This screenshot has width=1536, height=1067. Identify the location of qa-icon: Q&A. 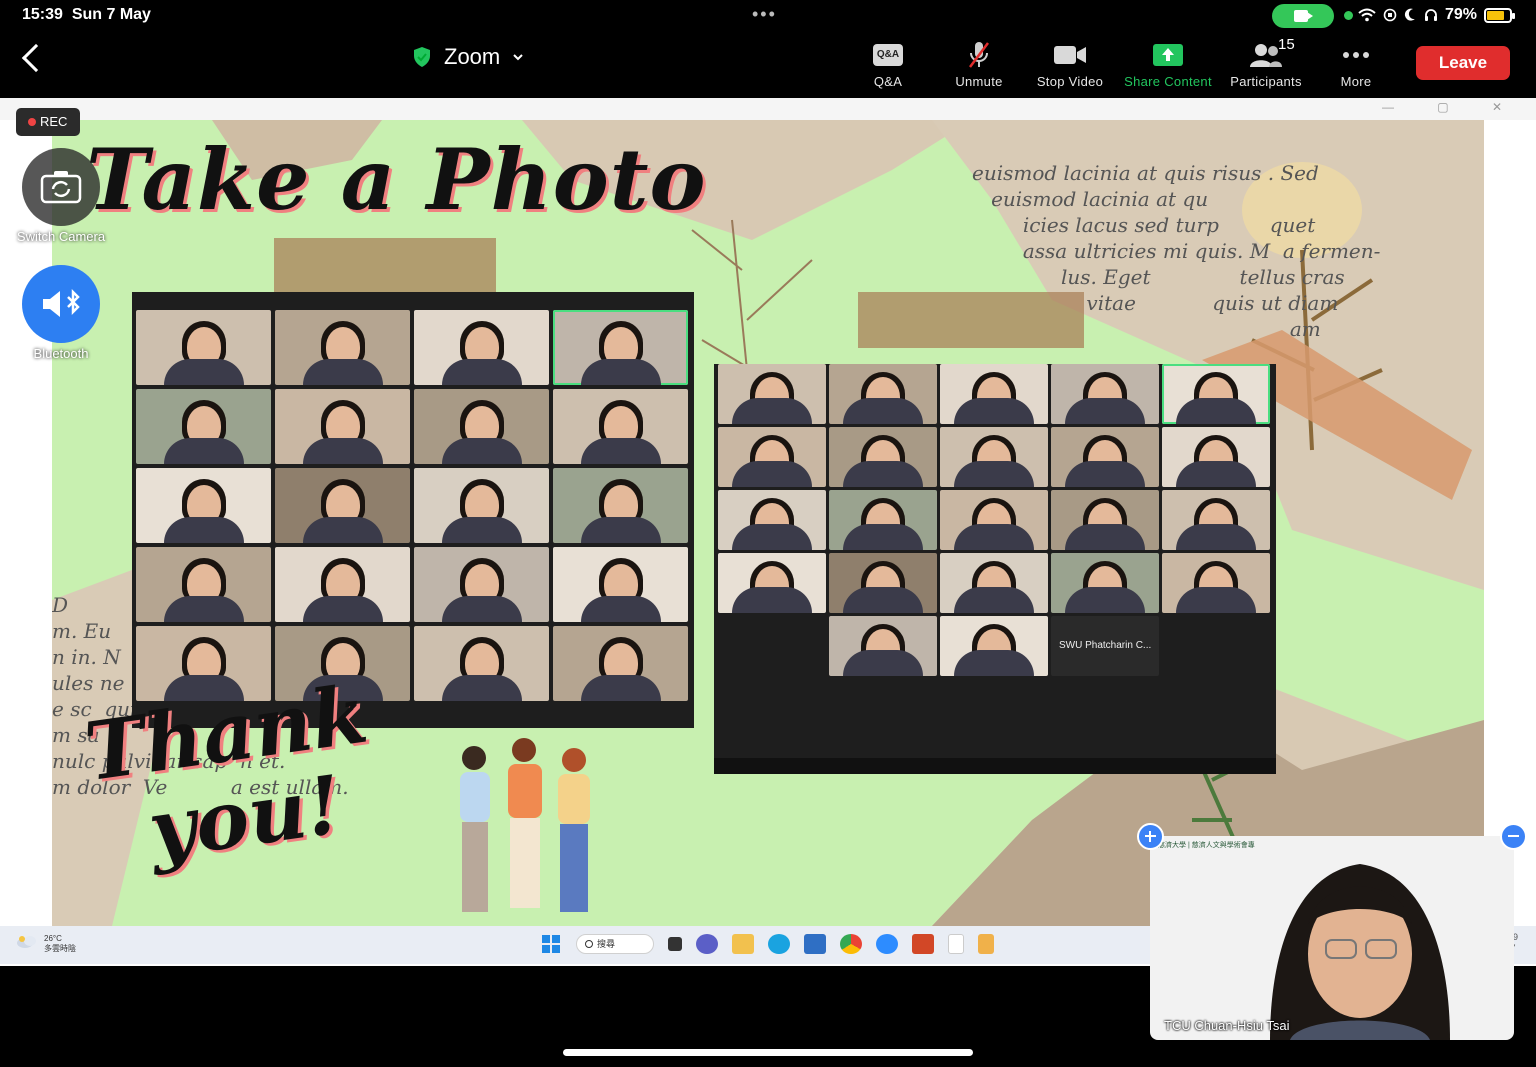
(888, 55).